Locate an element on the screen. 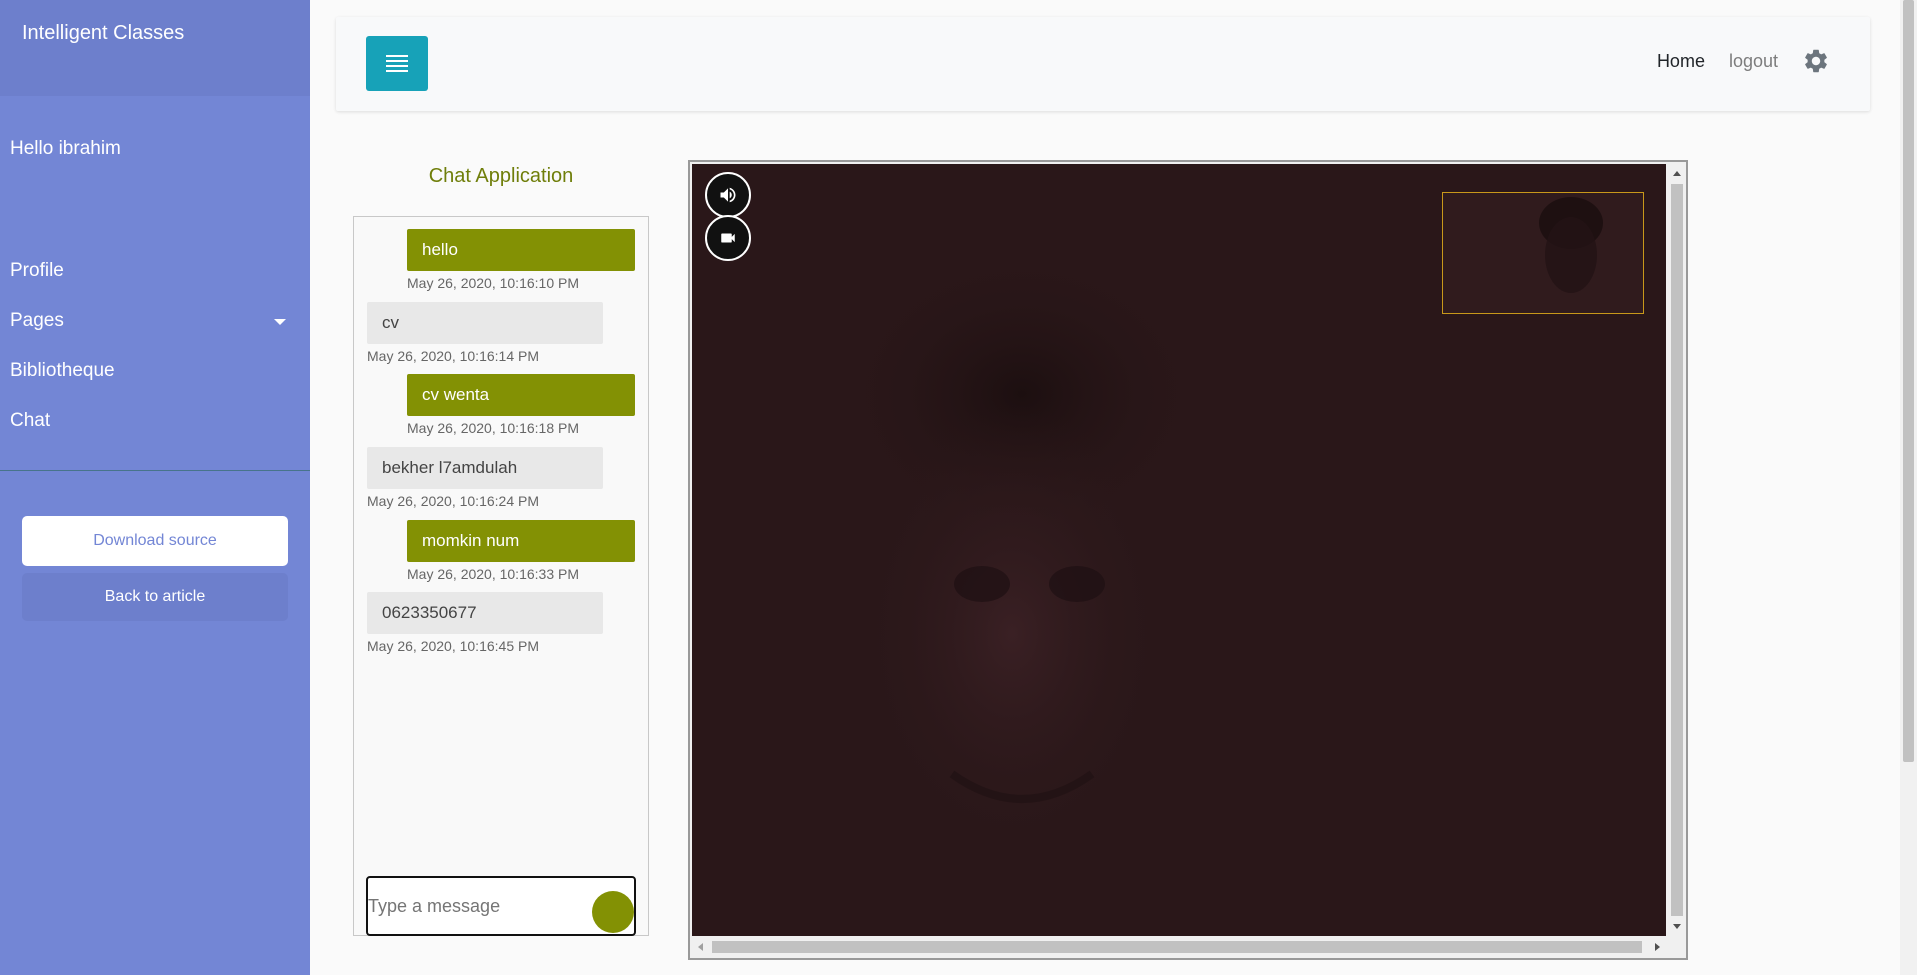  camera-icon is located at coordinates (728, 238).